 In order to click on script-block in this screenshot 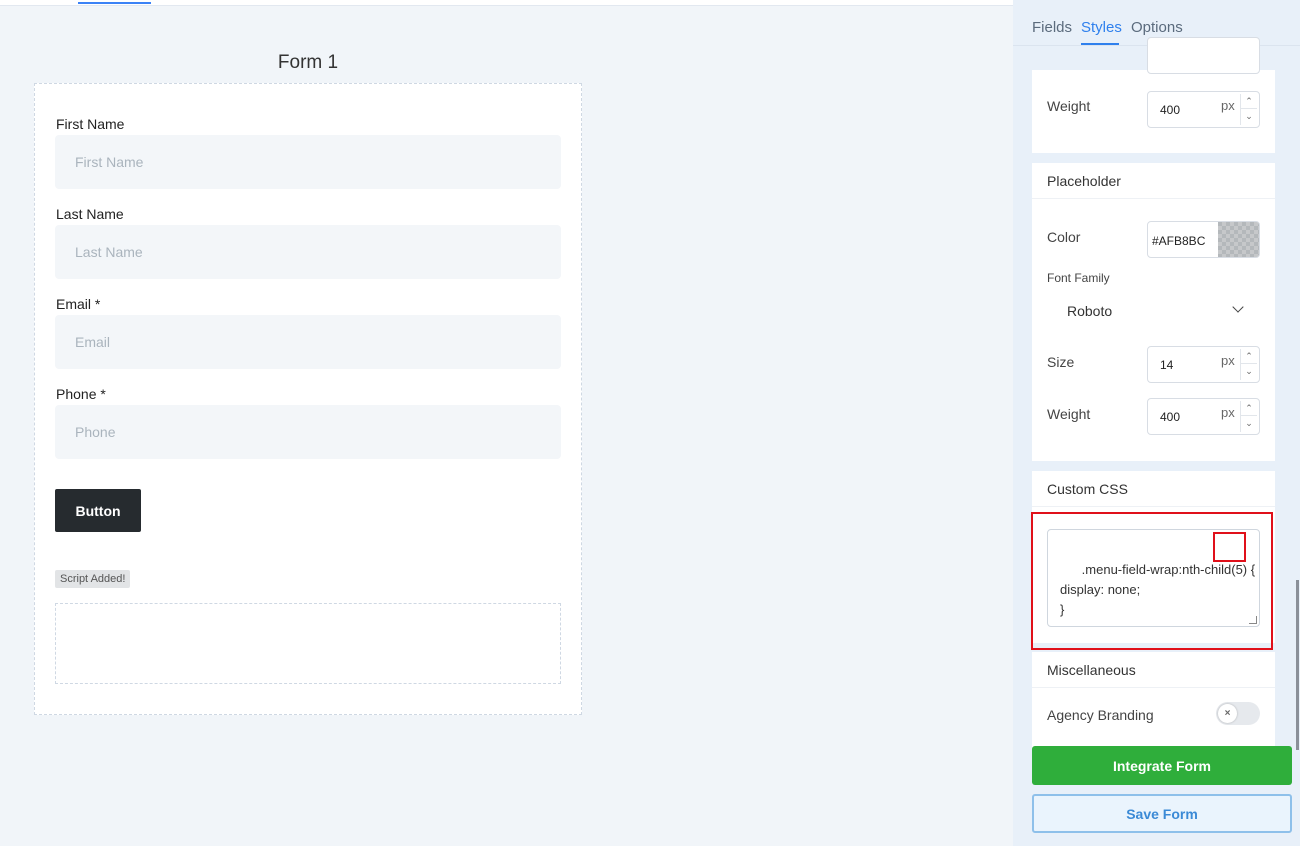, I will do `click(308, 643)`.